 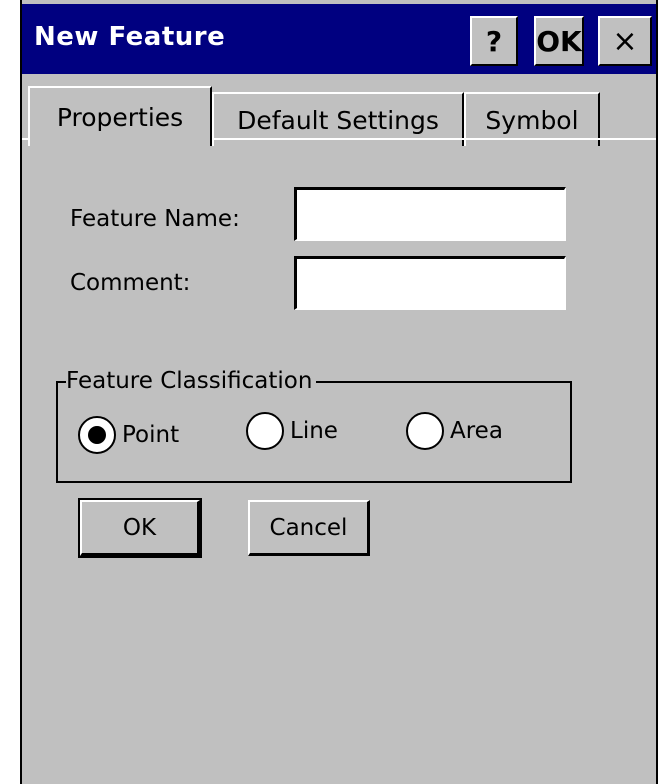 I want to click on radio-area: Area, so click(x=454, y=431).